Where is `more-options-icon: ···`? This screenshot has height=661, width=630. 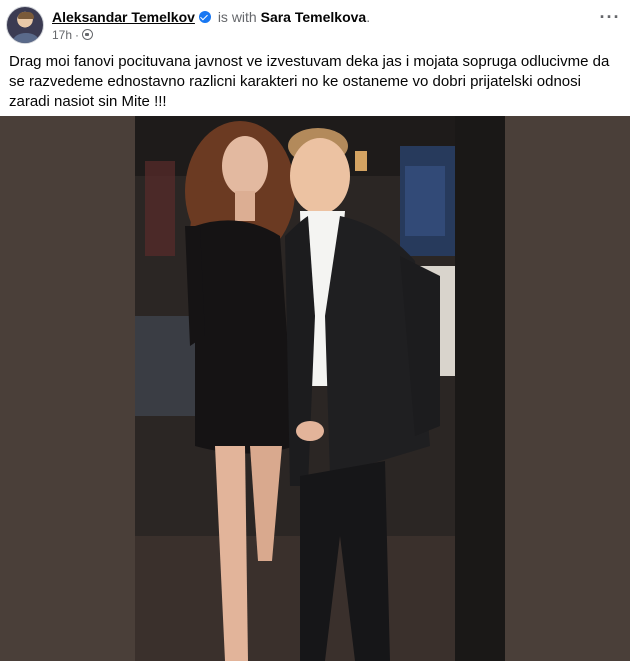 more-options-icon: ··· is located at coordinates (610, 19).